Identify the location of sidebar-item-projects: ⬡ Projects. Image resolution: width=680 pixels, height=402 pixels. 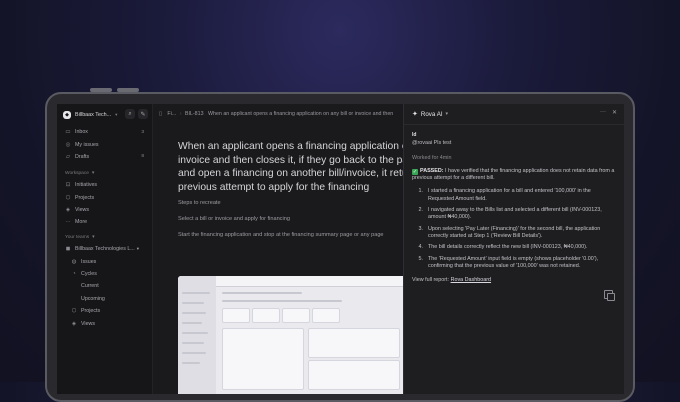
(104, 197).